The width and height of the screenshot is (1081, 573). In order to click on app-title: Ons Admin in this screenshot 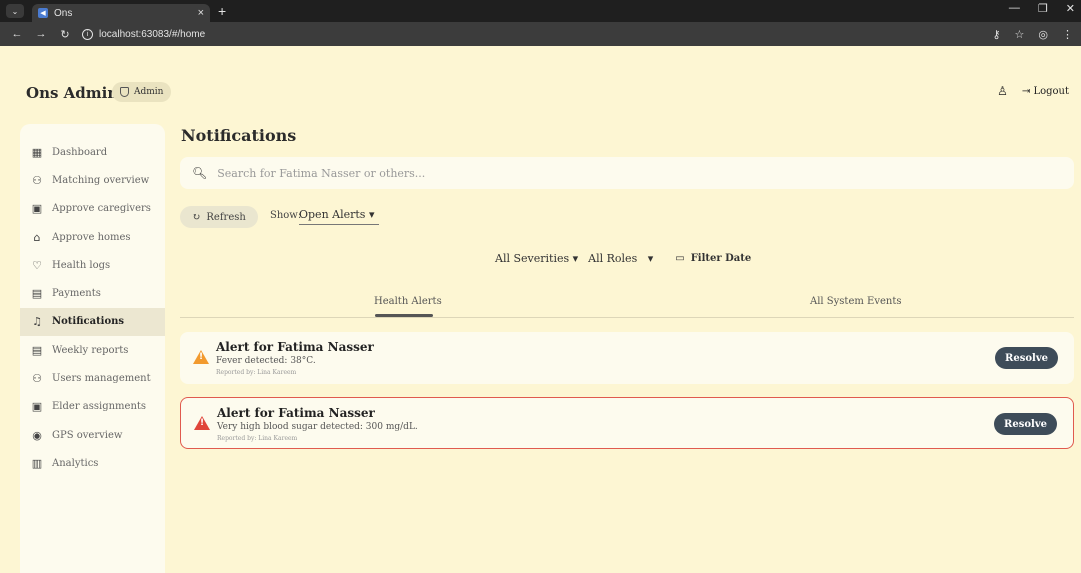, I will do `click(72, 93)`.